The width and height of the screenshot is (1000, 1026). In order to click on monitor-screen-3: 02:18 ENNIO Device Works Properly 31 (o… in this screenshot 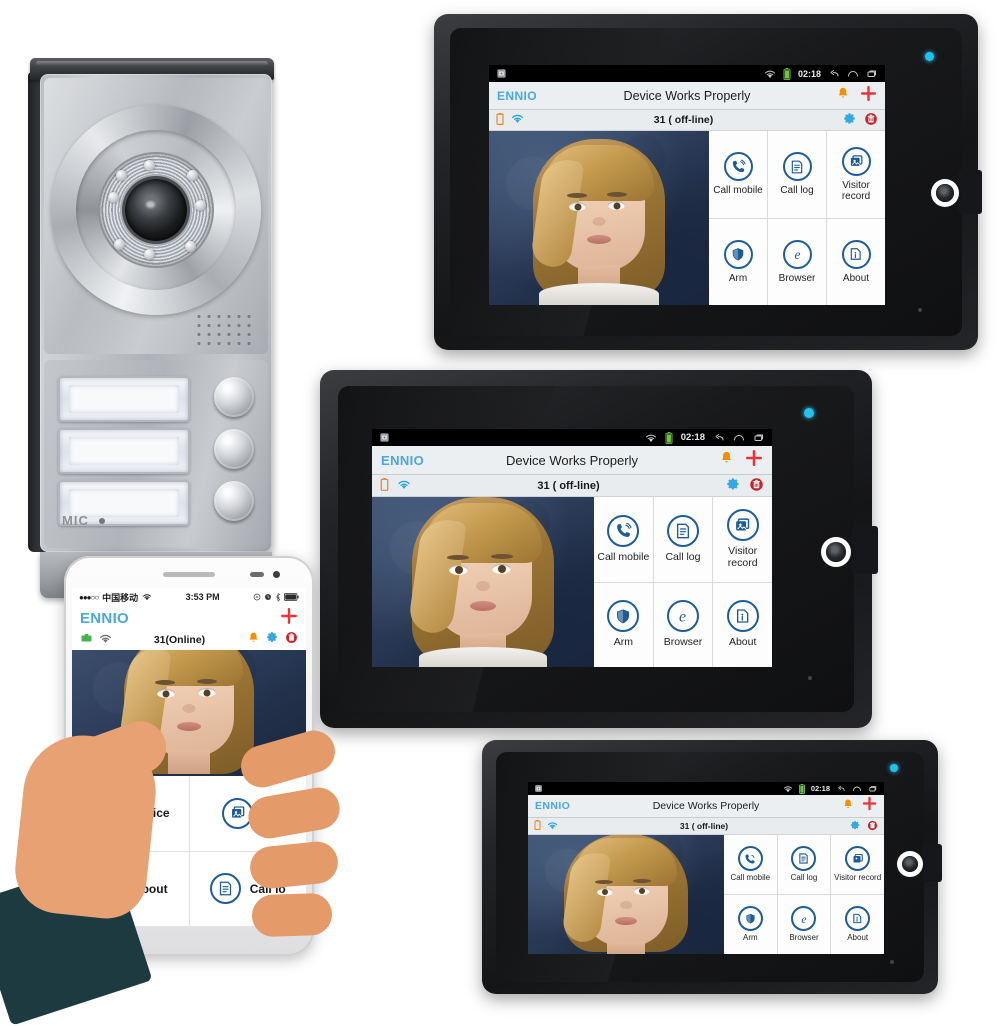, I will do `click(706, 868)`.